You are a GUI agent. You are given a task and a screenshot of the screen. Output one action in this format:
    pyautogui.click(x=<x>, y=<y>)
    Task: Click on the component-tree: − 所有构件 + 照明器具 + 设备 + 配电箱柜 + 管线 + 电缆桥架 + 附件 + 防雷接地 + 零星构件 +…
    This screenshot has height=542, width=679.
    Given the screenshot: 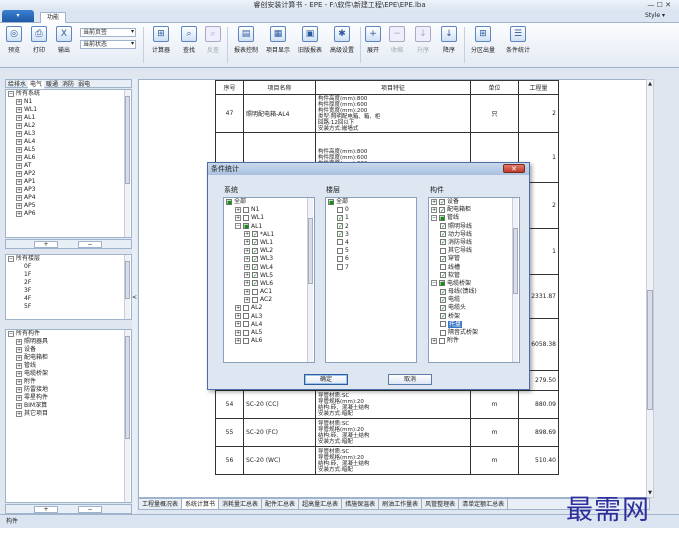 What is the action you would take?
    pyautogui.click(x=68, y=416)
    